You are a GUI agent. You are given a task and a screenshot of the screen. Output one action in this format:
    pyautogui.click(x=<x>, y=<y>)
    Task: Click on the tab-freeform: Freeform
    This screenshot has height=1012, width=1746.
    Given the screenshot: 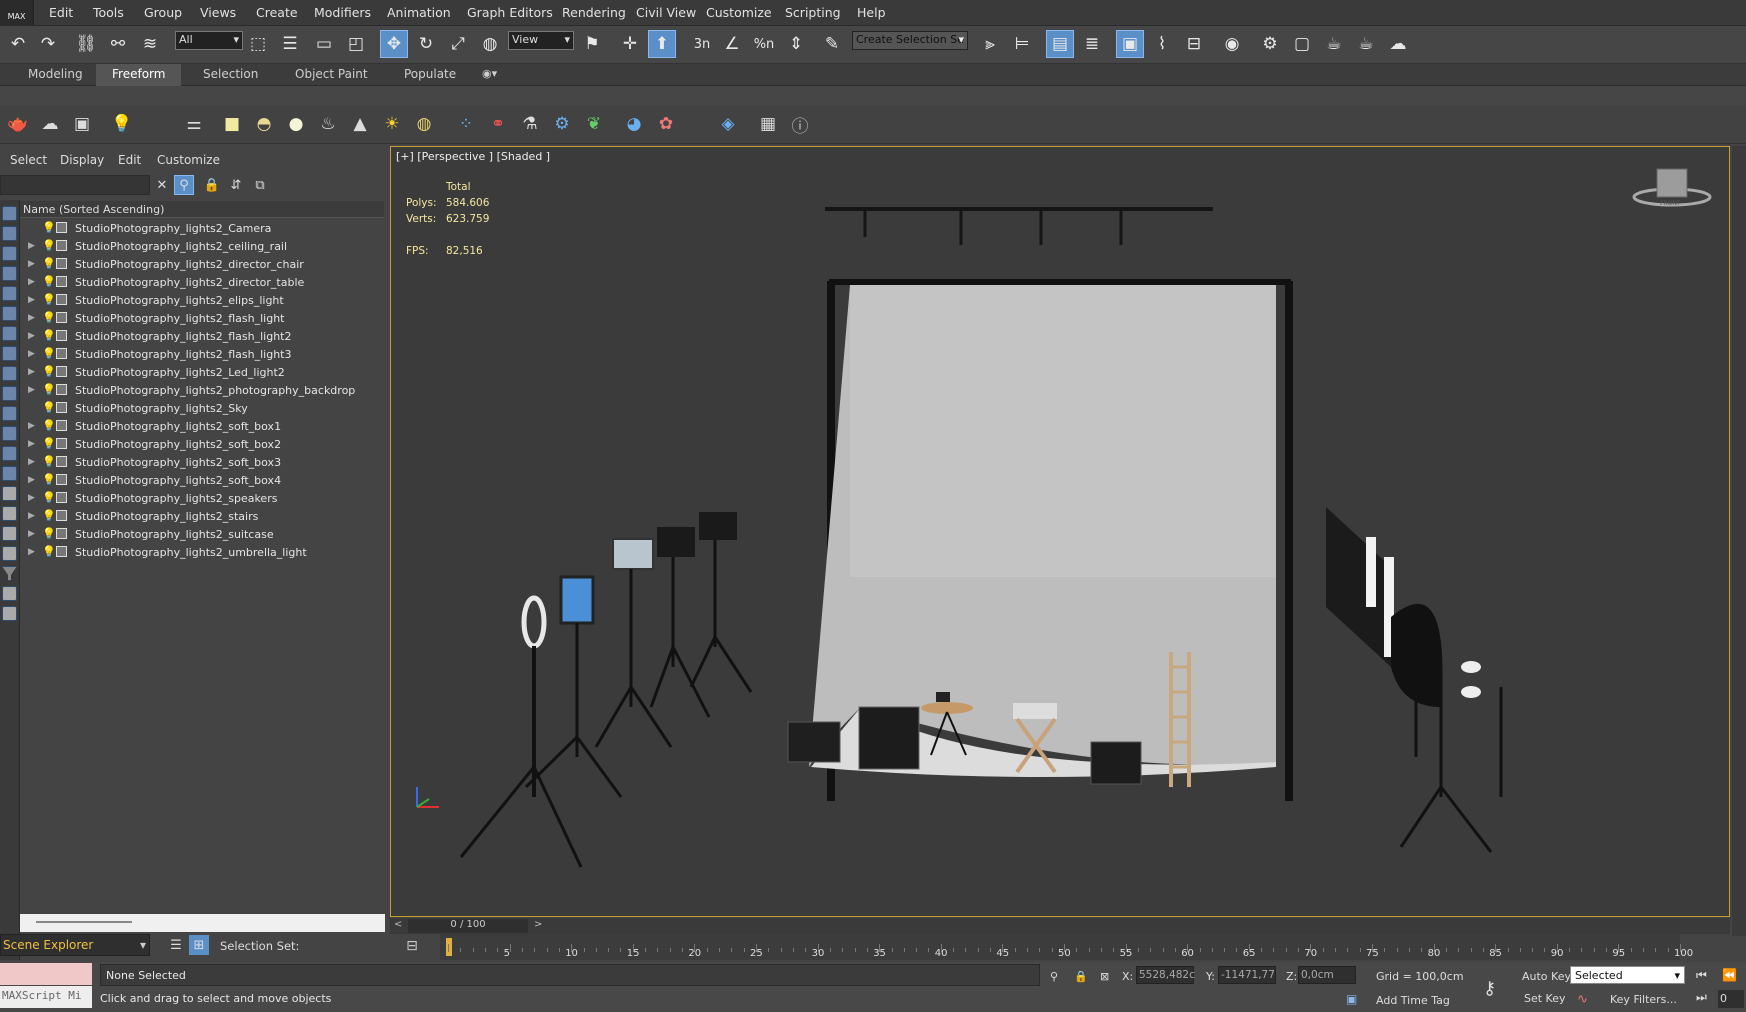 What is the action you would take?
    pyautogui.click(x=139, y=75)
    